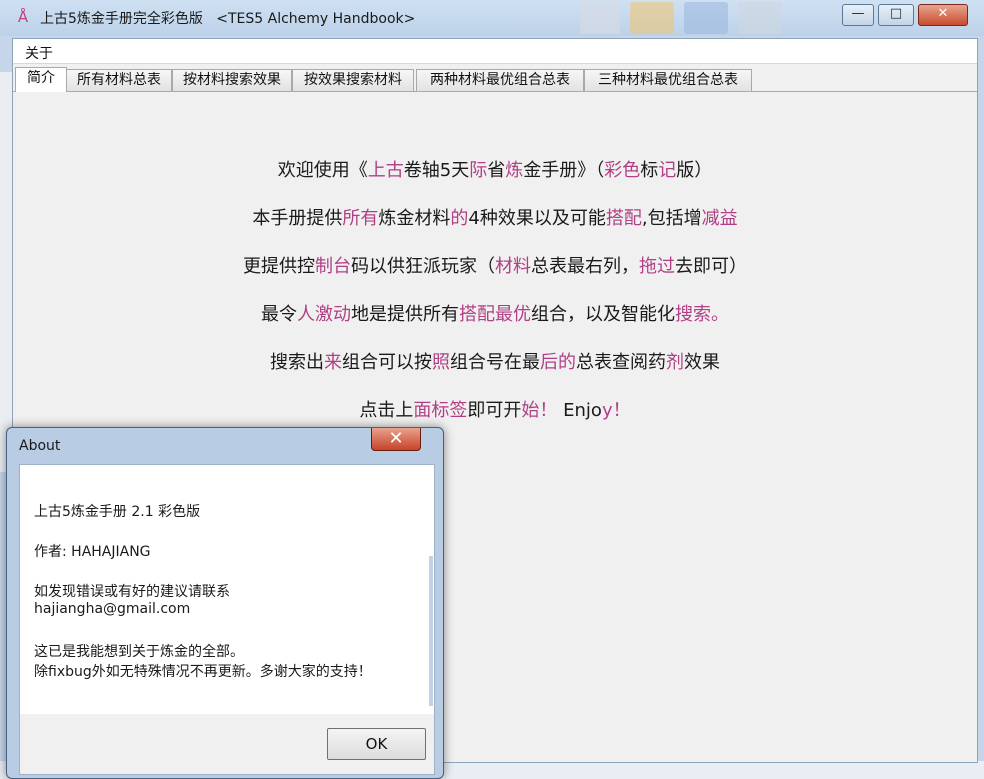 The height and width of the screenshot is (779, 984). I want to click on note-line-1: 这已是我能想到关于炼金的全部。, so click(139, 652).